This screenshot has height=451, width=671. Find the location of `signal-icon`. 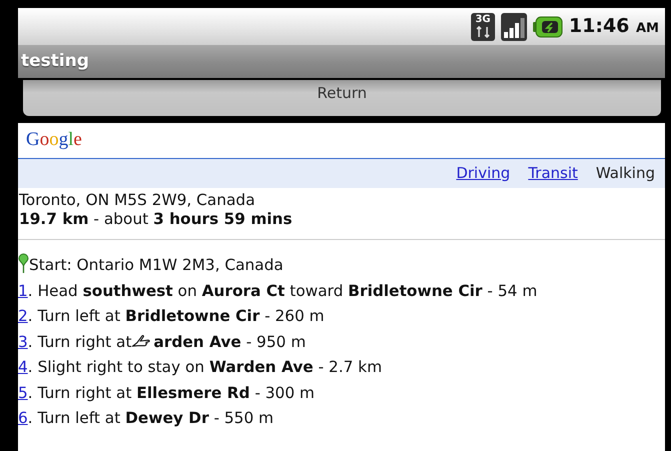

signal-icon is located at coordinates (513, 26).